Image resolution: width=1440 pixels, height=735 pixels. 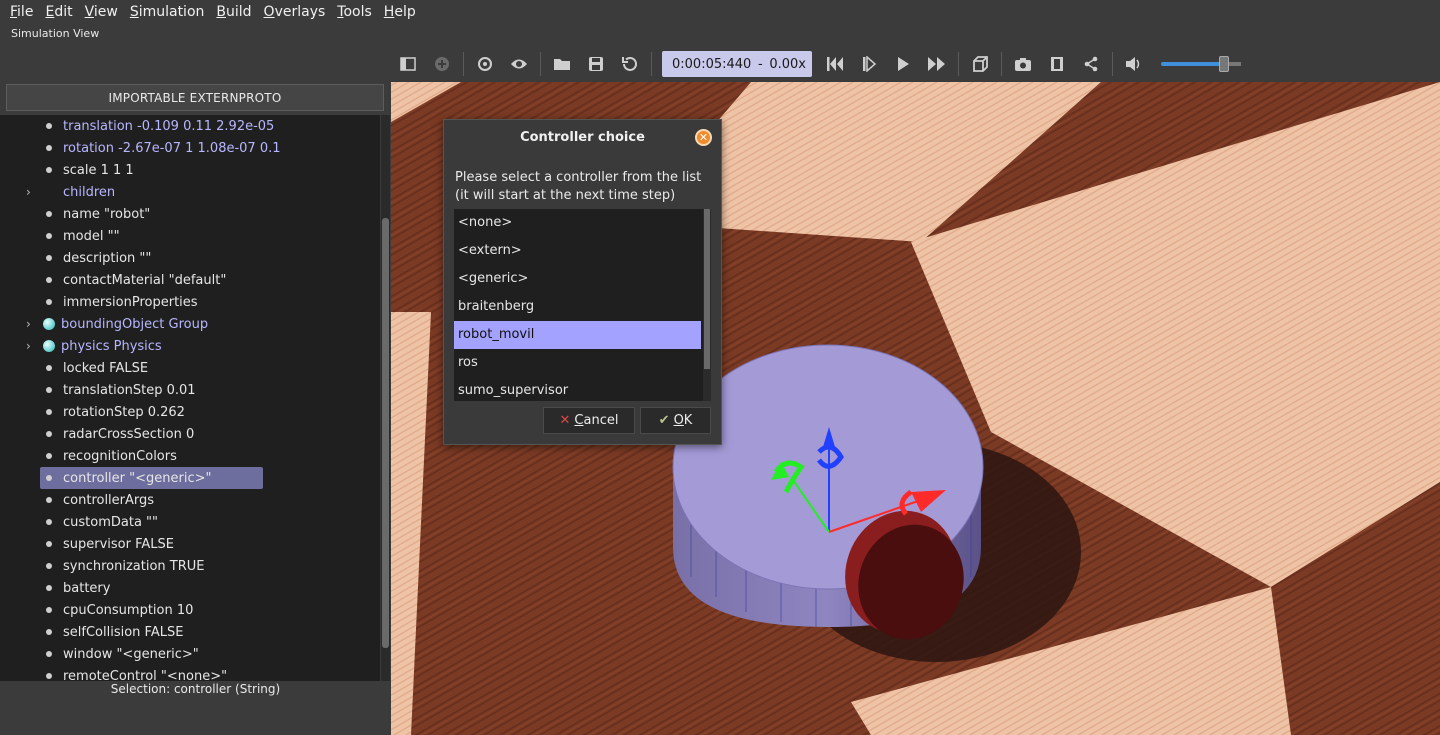 What do you see at coordinates (107, 258) in the screenshot?
I see `tree-row-label: description ""` at bounding box center [107, 258].